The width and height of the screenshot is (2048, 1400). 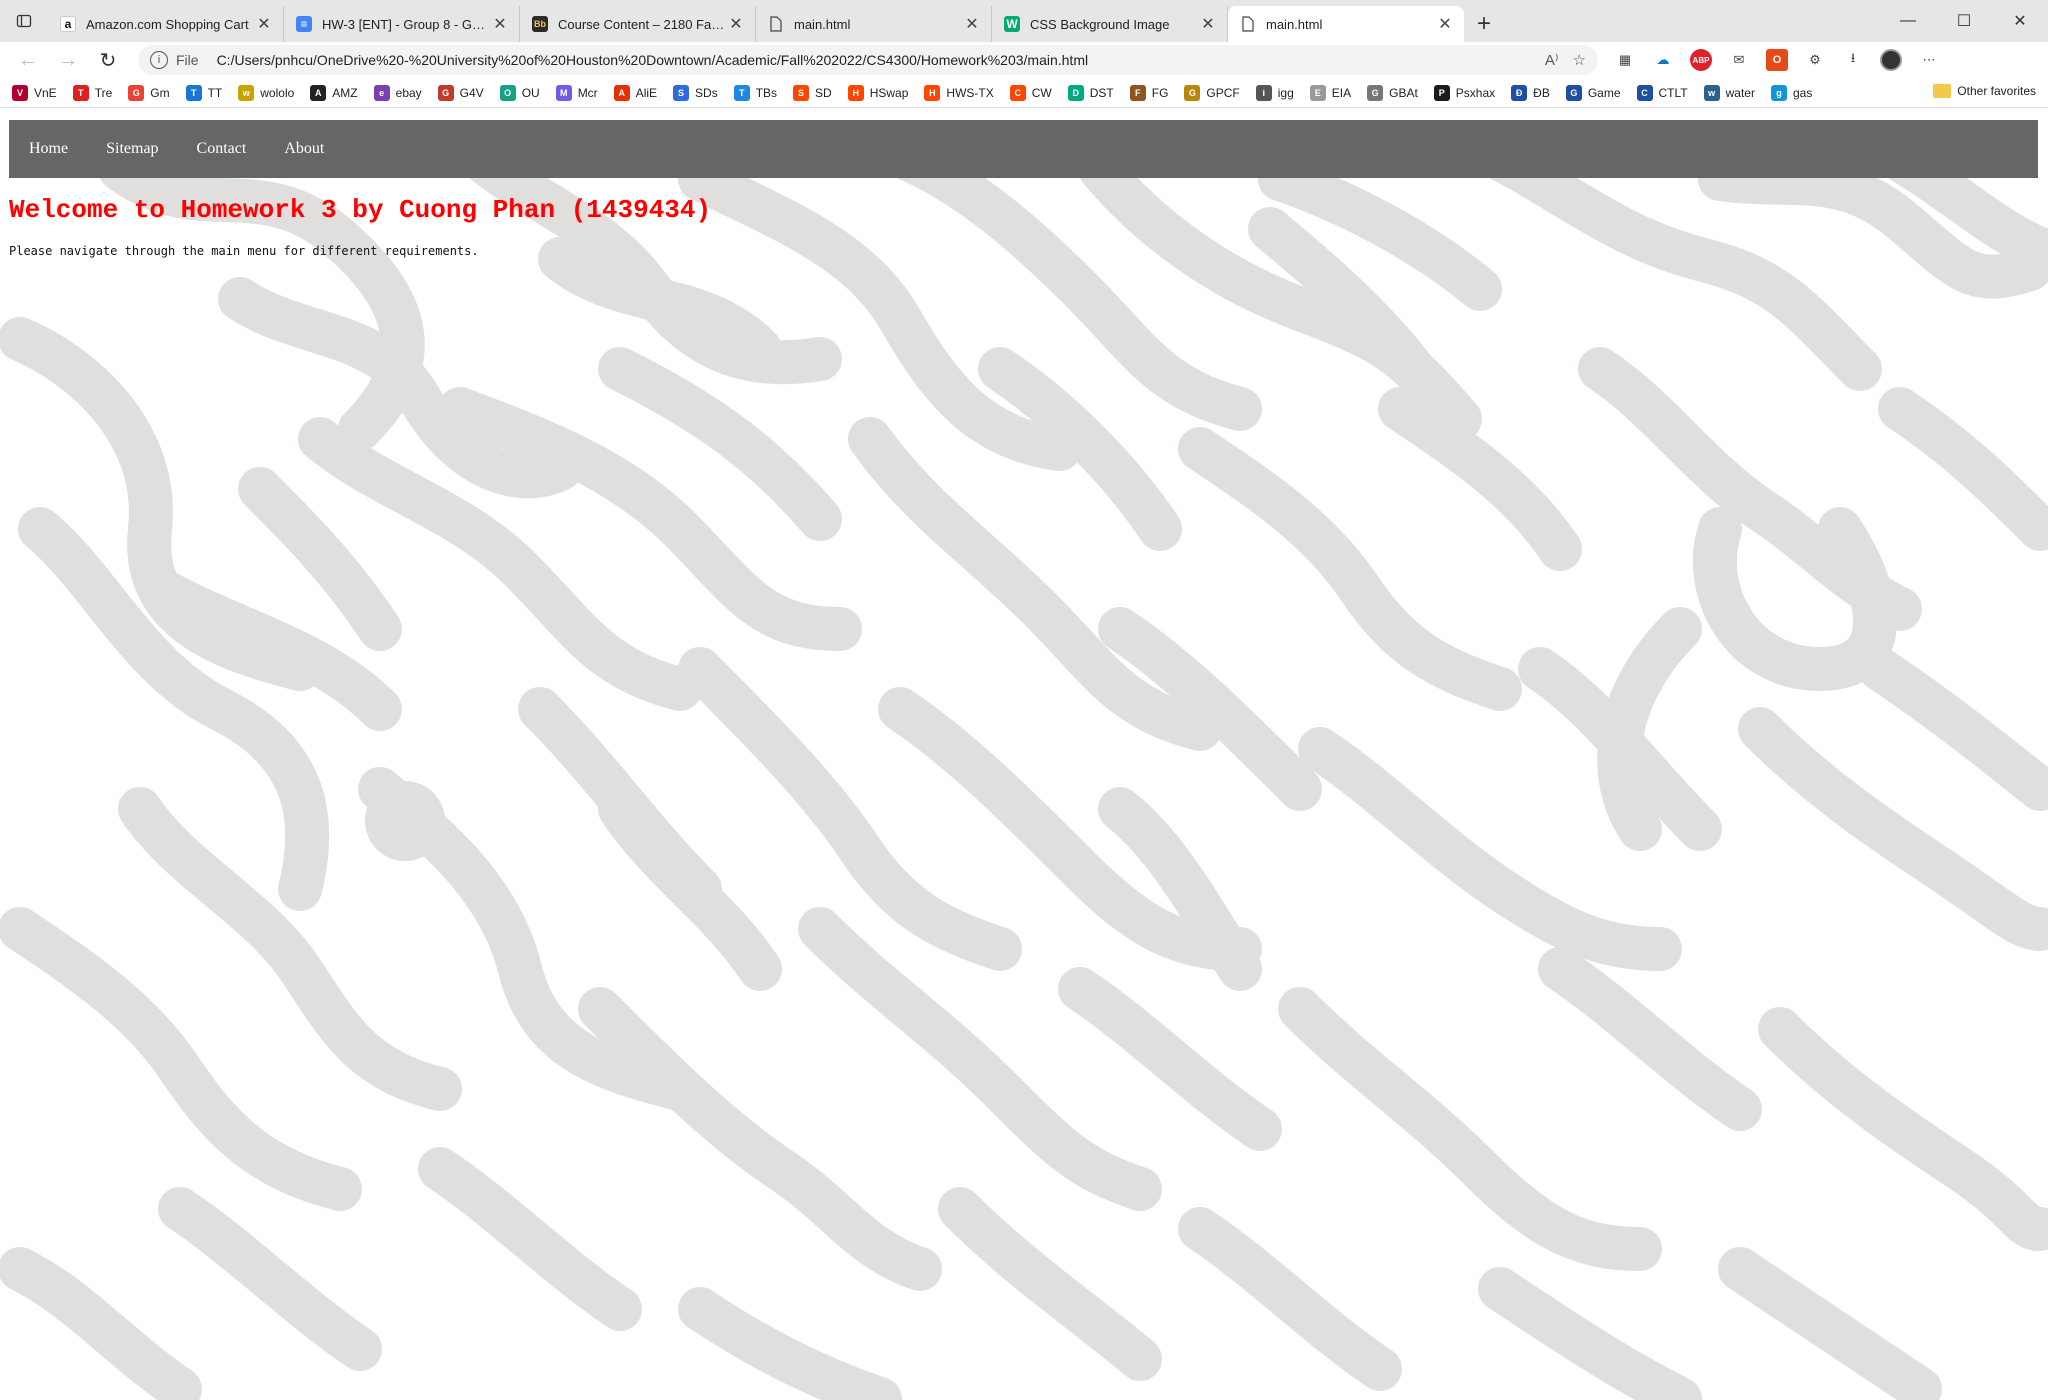 What do you see at coordinates (959, 92) in the screenshot?
I see `favorite-item: H HWS-TX` at bounding box center [959, 92].